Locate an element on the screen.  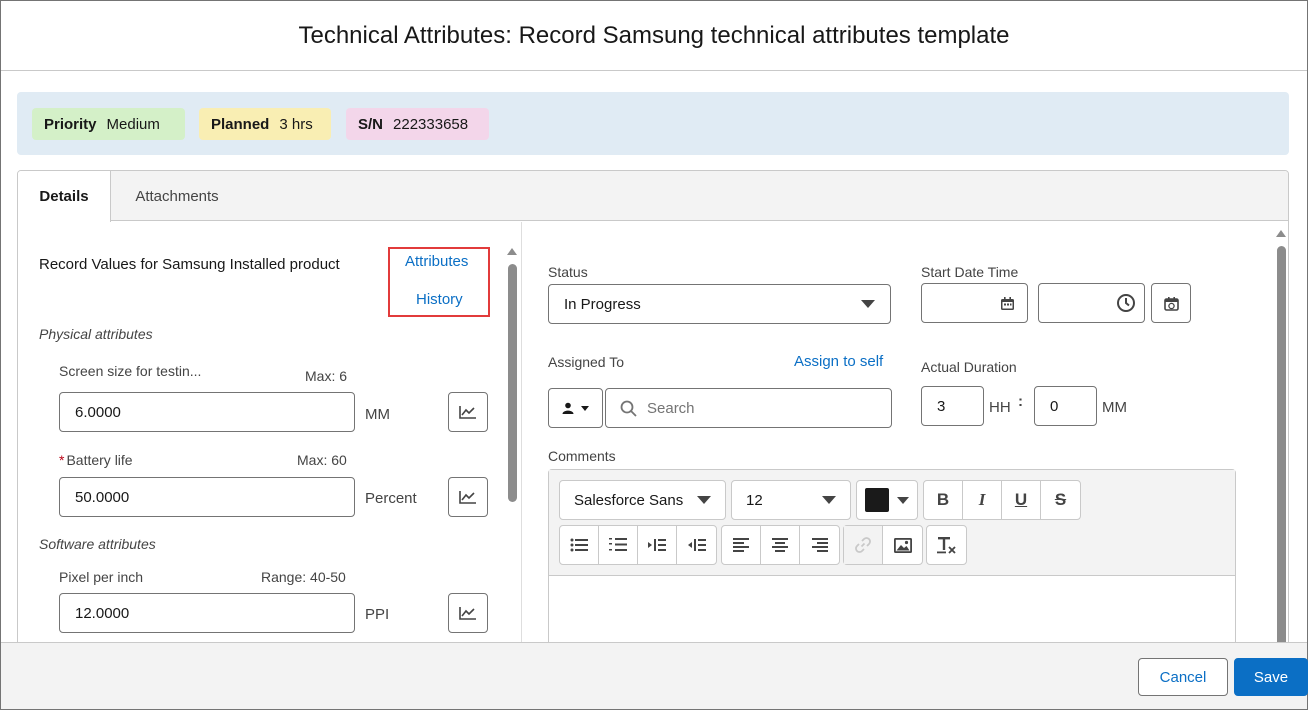
duration-hours-input: 3 is located at coordinates (952, 406).